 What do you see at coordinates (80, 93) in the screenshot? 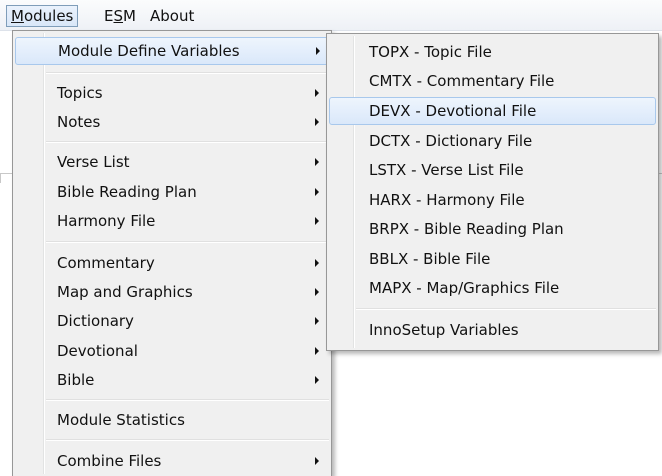
I see `menu-item-label: Topics` at bounding box center [80, 93].